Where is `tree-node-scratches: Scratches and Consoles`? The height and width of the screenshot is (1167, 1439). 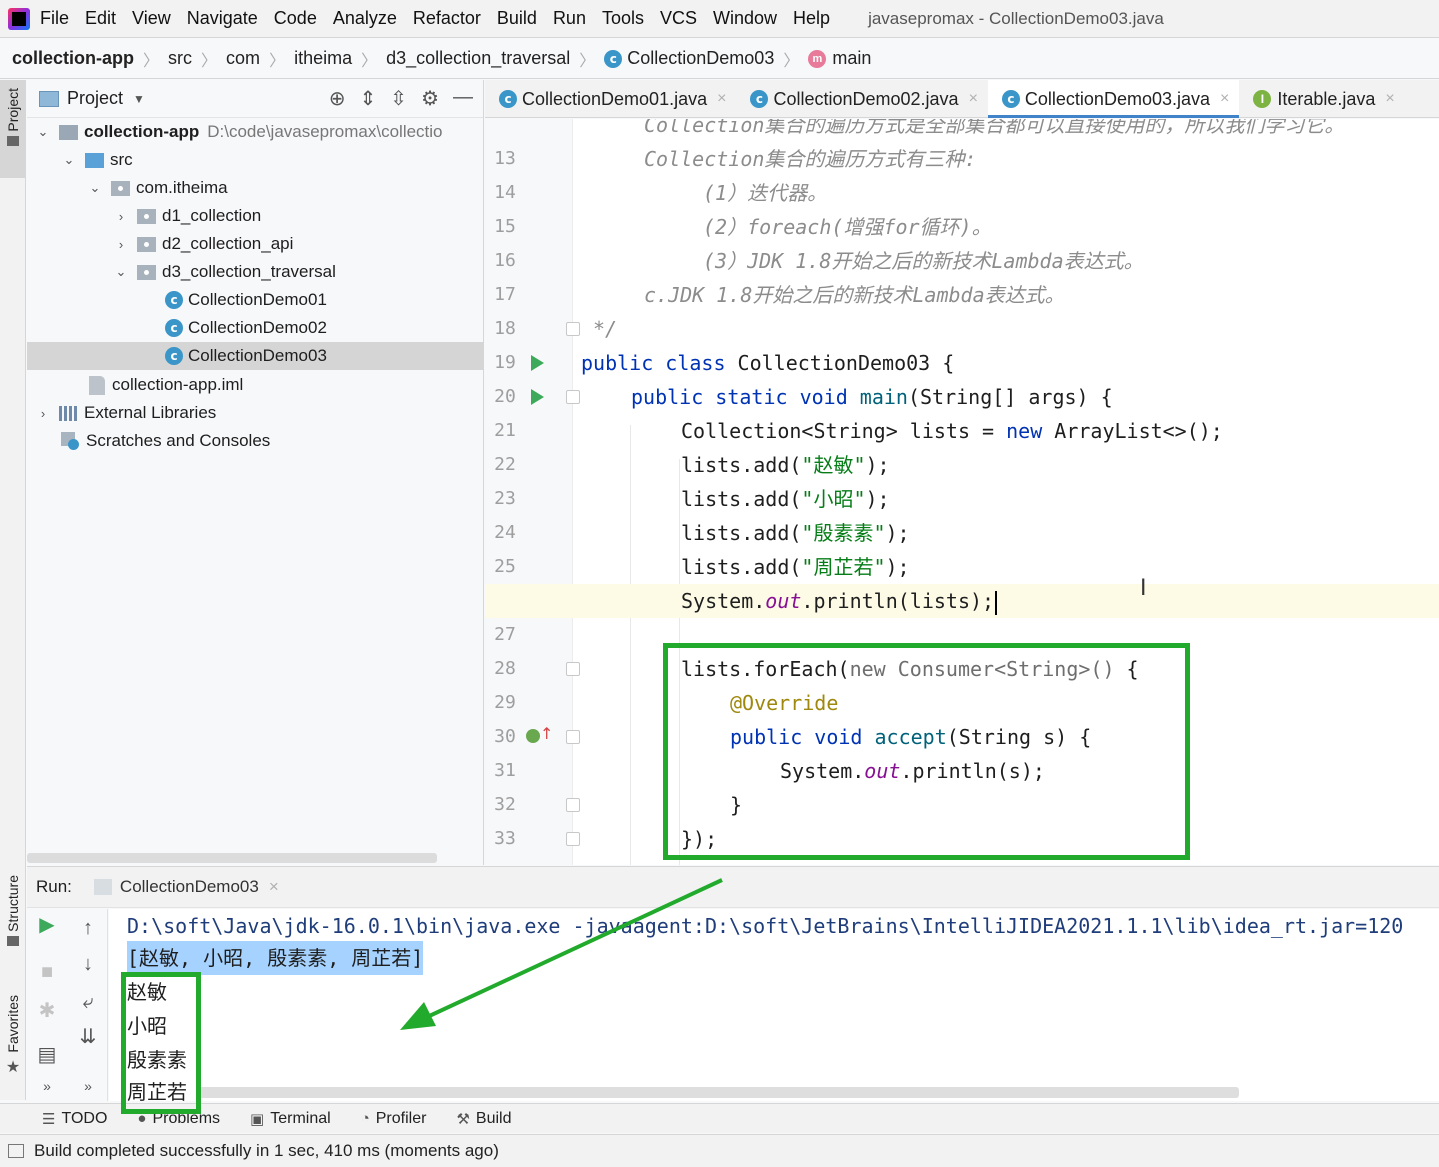
tree-node-scratches: Scratches and Consoles is located at coordinates (255, 441).